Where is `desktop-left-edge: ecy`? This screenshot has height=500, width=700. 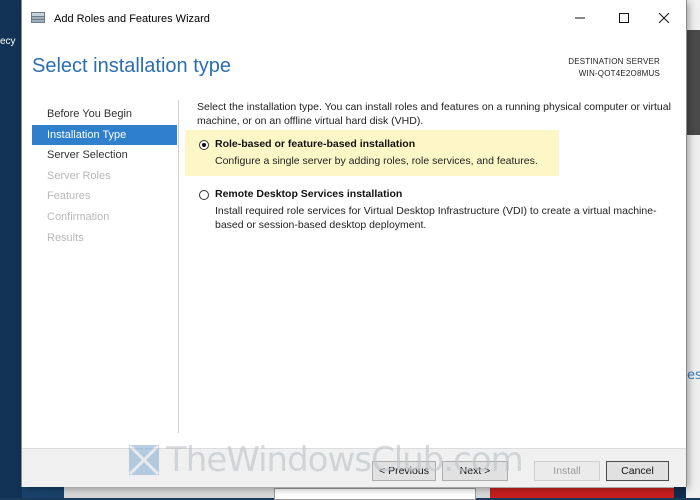
desktop-left-edge: ecy is located at coordinates (11, 249).